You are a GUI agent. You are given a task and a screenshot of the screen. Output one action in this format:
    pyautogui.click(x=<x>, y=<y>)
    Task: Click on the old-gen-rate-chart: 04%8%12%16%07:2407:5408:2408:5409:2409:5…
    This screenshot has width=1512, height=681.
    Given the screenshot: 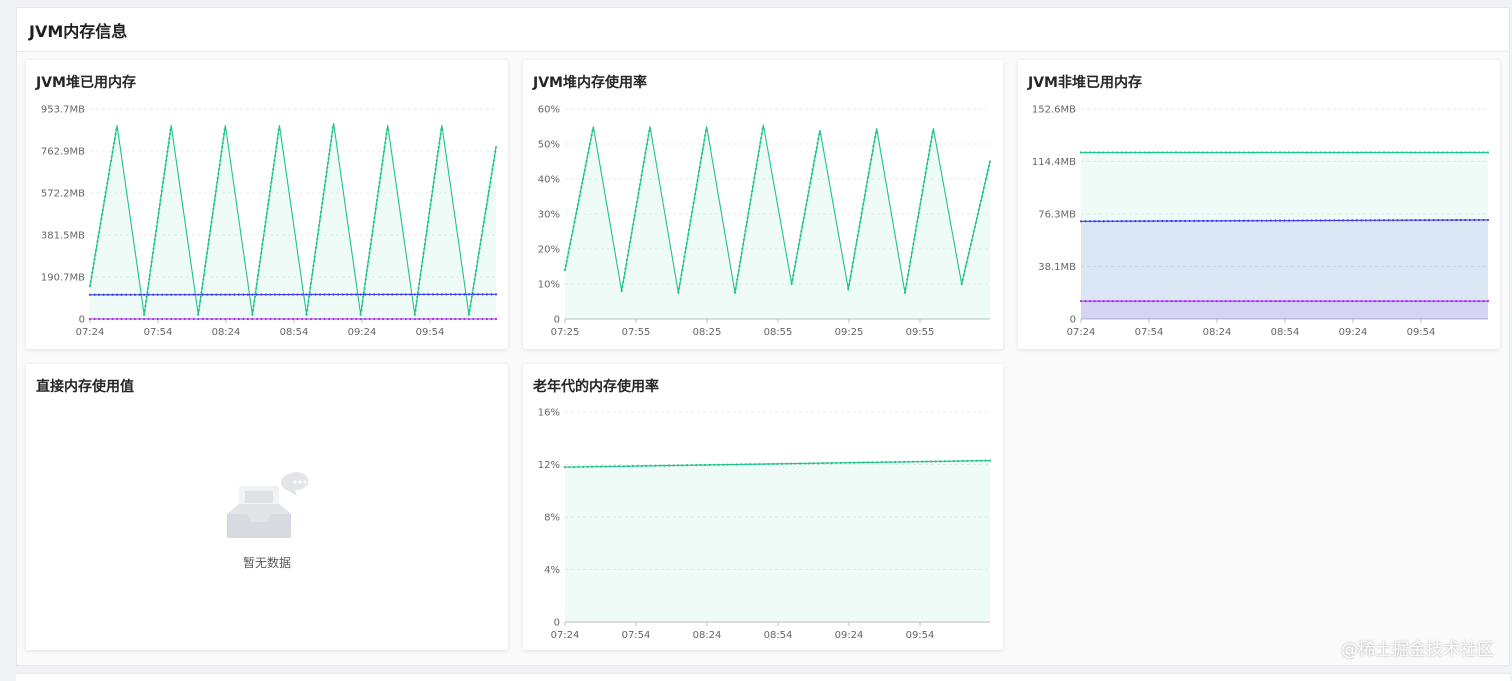 What is the action you would take?
    pyautogui.click(x=763, y=507)
    